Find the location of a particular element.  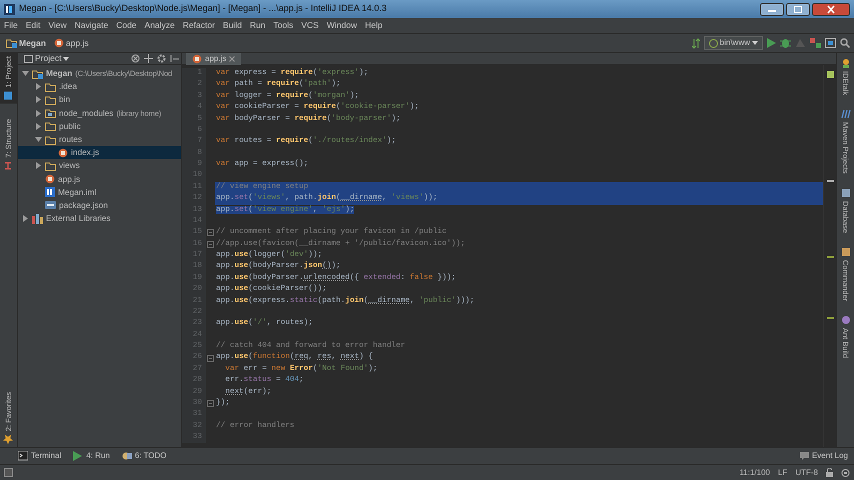

search-icon is located at coordinates (845, 43).